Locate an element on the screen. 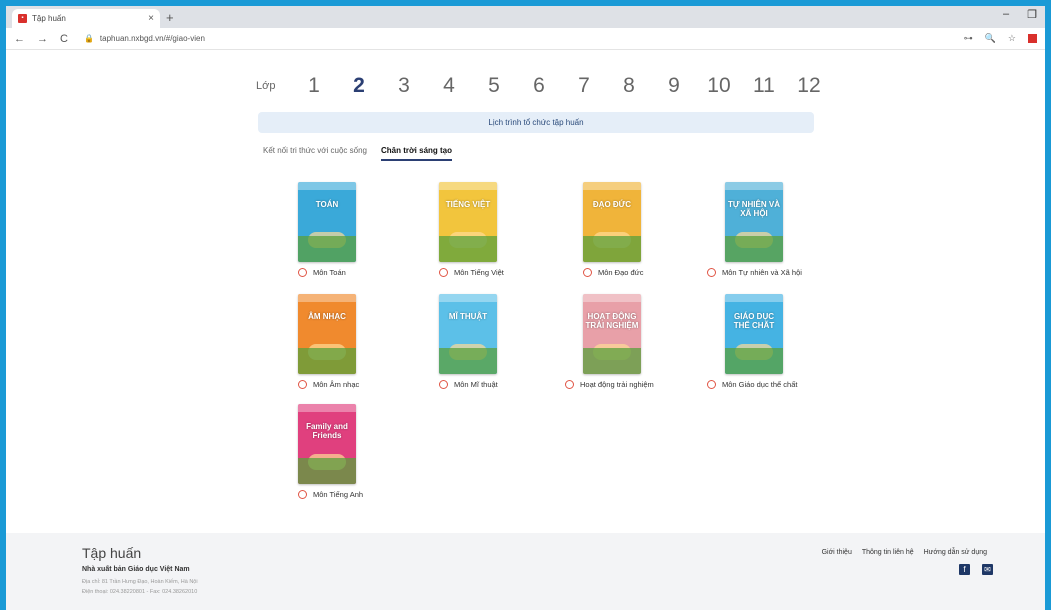  book-label: Môn Mĩ thuật is located at coordinates (476, 384).